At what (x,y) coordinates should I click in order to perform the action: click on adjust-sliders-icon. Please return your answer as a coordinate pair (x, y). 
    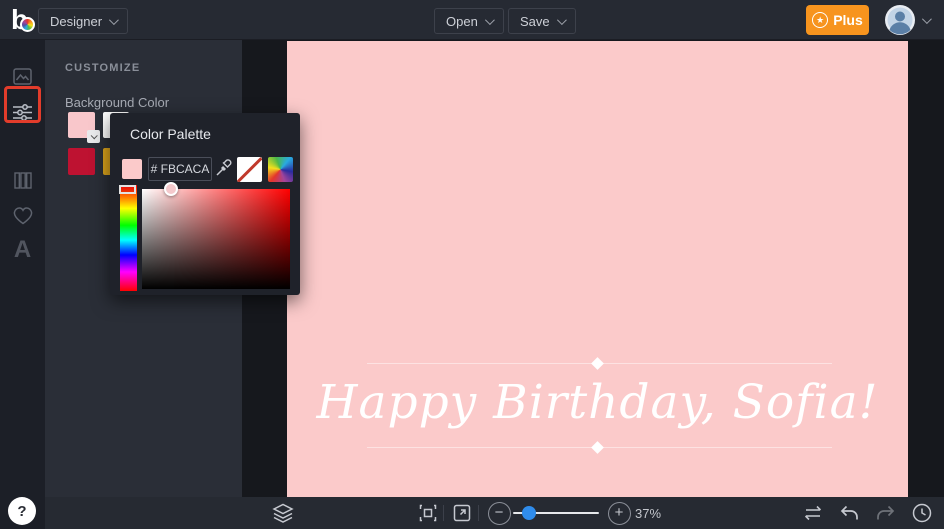
    Looking at the image, I should click on (22, 112).